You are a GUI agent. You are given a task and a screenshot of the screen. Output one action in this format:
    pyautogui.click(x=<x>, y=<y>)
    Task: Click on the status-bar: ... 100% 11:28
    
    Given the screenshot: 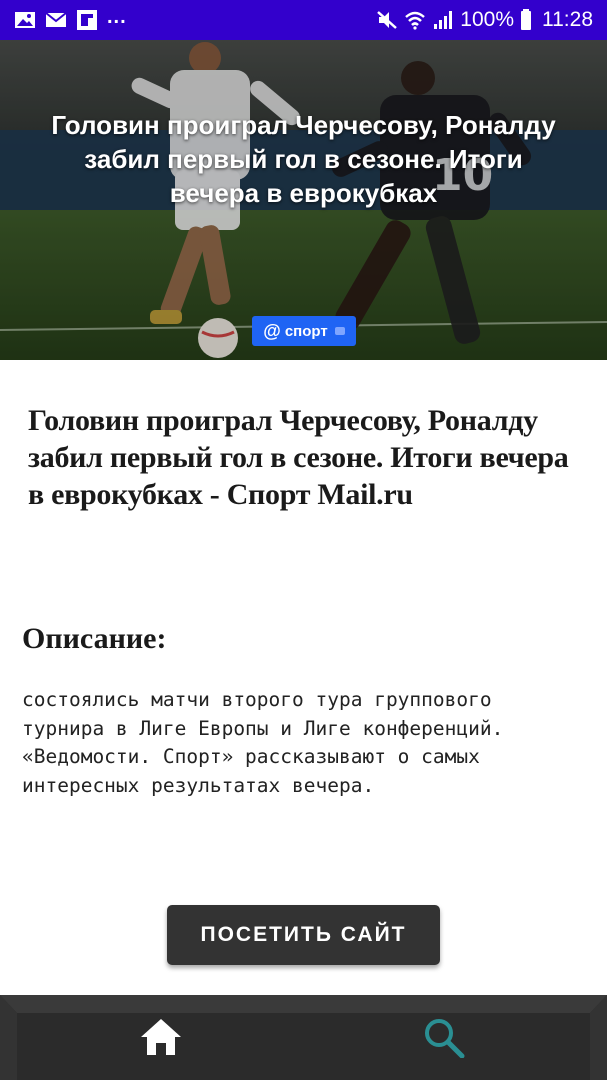 What is the action you would take?
    pyautogui.click(x=303, y=20)
    